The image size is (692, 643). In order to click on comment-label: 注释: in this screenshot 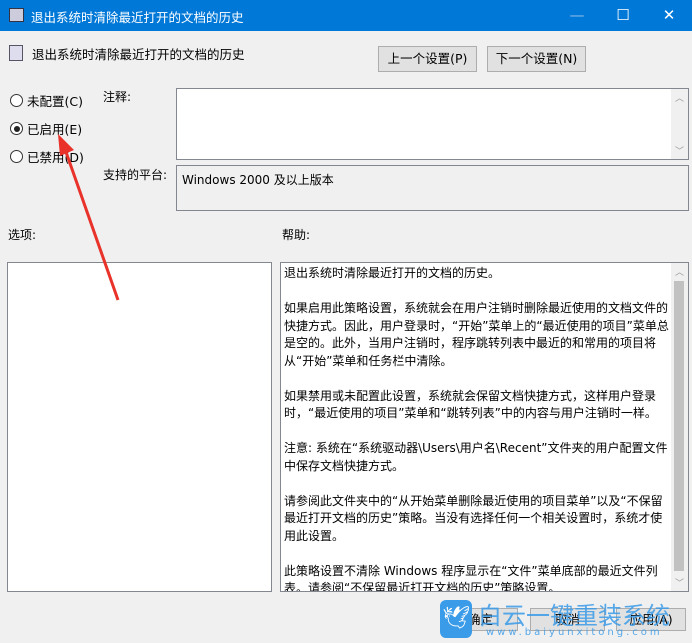, I will do `click(117, 97)`.